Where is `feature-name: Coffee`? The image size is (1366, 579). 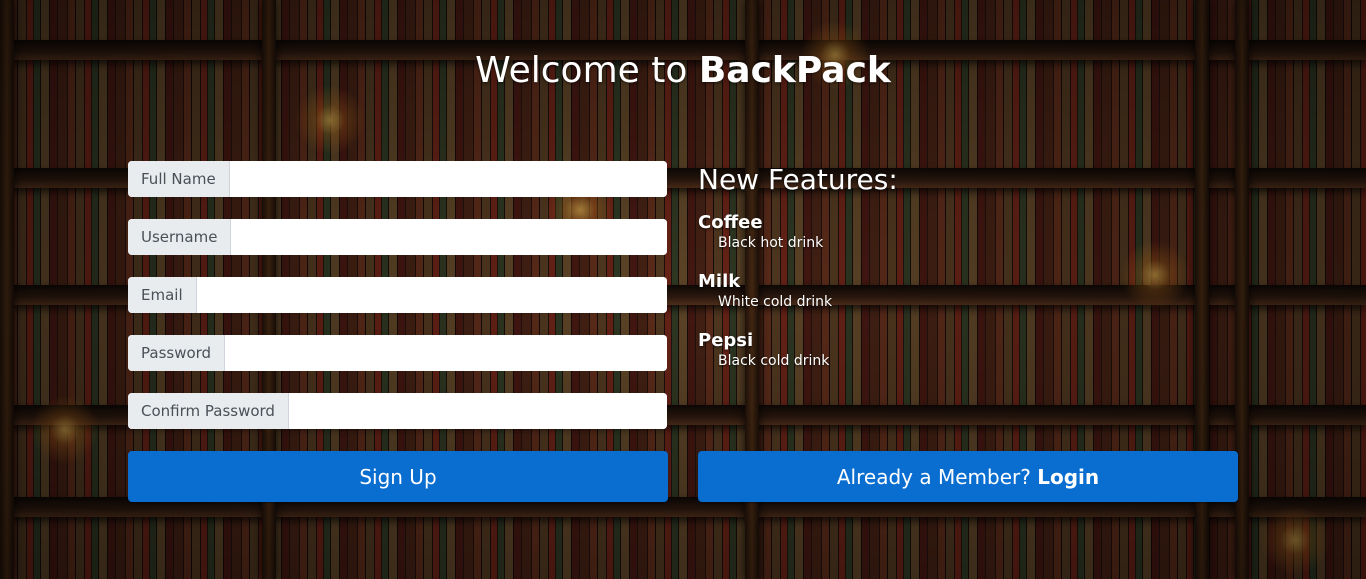 feature-name: Coffee is located at coordinates (730, 222).